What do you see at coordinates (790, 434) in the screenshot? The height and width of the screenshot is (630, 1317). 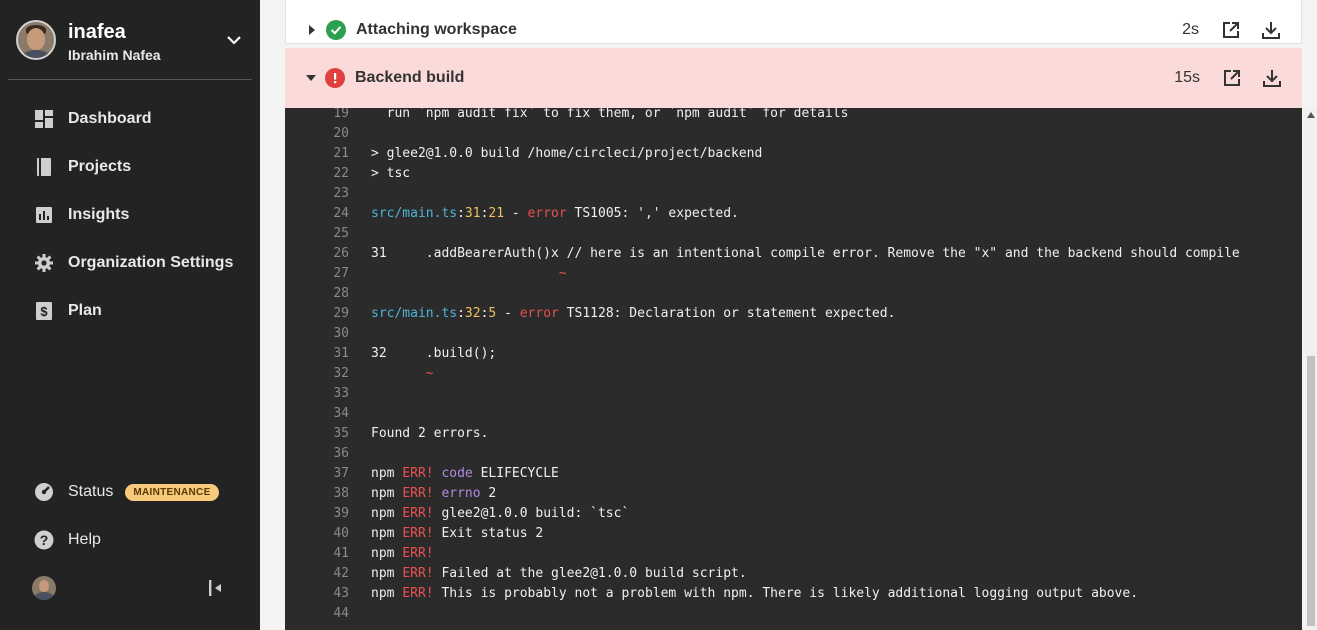 I see `log-line: 35 Found 2 errors.` at bounding box center [790, 434].